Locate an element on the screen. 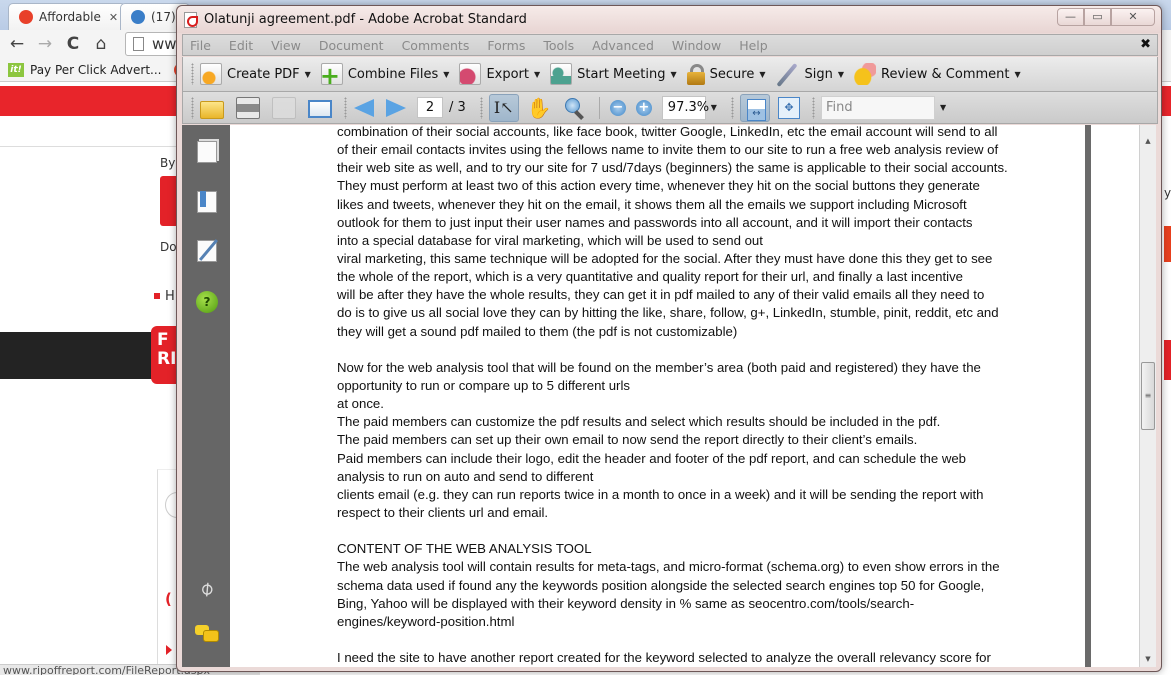 Image resolution: width=1171 pixels, height=675 pixels. zoom-level-input: 97.3% is located at coordinates (685, 107).